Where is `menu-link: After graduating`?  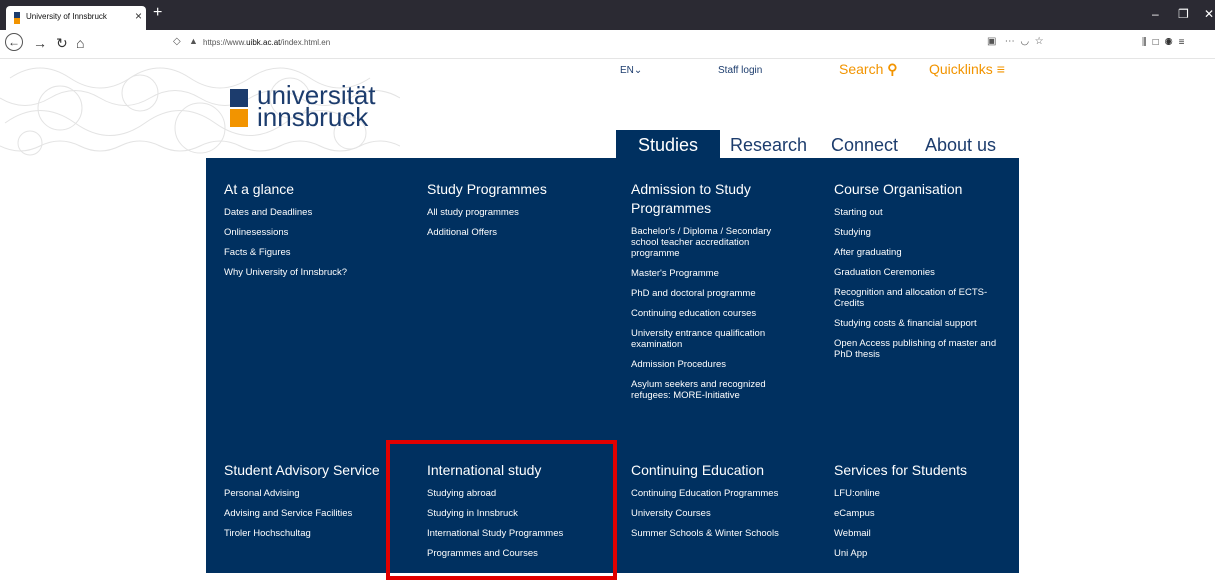
menu-link: After graduating is located at coordinates (916, 252).